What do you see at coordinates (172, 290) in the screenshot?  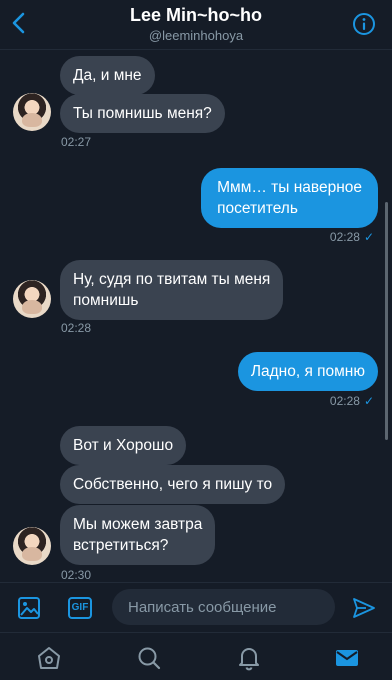 I see `message-bubble-incoming: Ну, судя по твитам ты меня помнишь` at bounding box center [172, 290].